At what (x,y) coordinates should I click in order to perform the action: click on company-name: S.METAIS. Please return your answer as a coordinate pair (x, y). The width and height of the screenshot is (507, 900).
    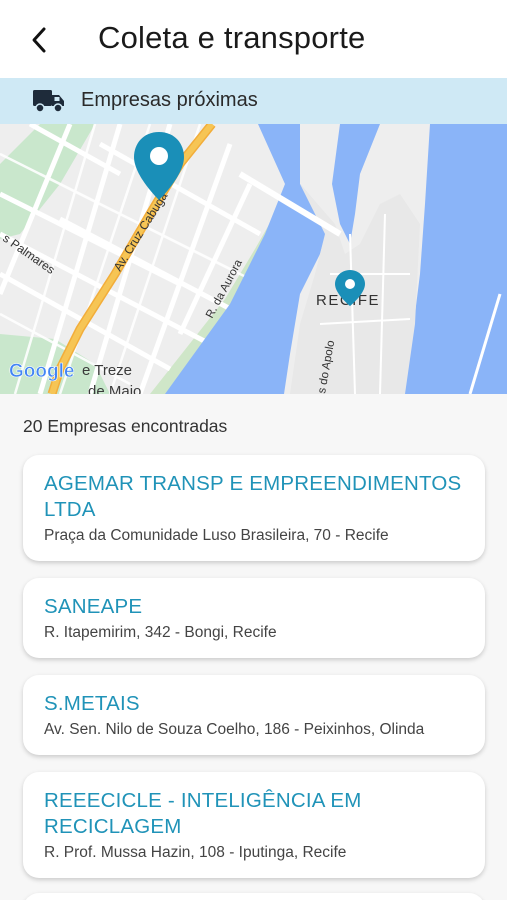
    Looking at the image, I should click on (92, 703).